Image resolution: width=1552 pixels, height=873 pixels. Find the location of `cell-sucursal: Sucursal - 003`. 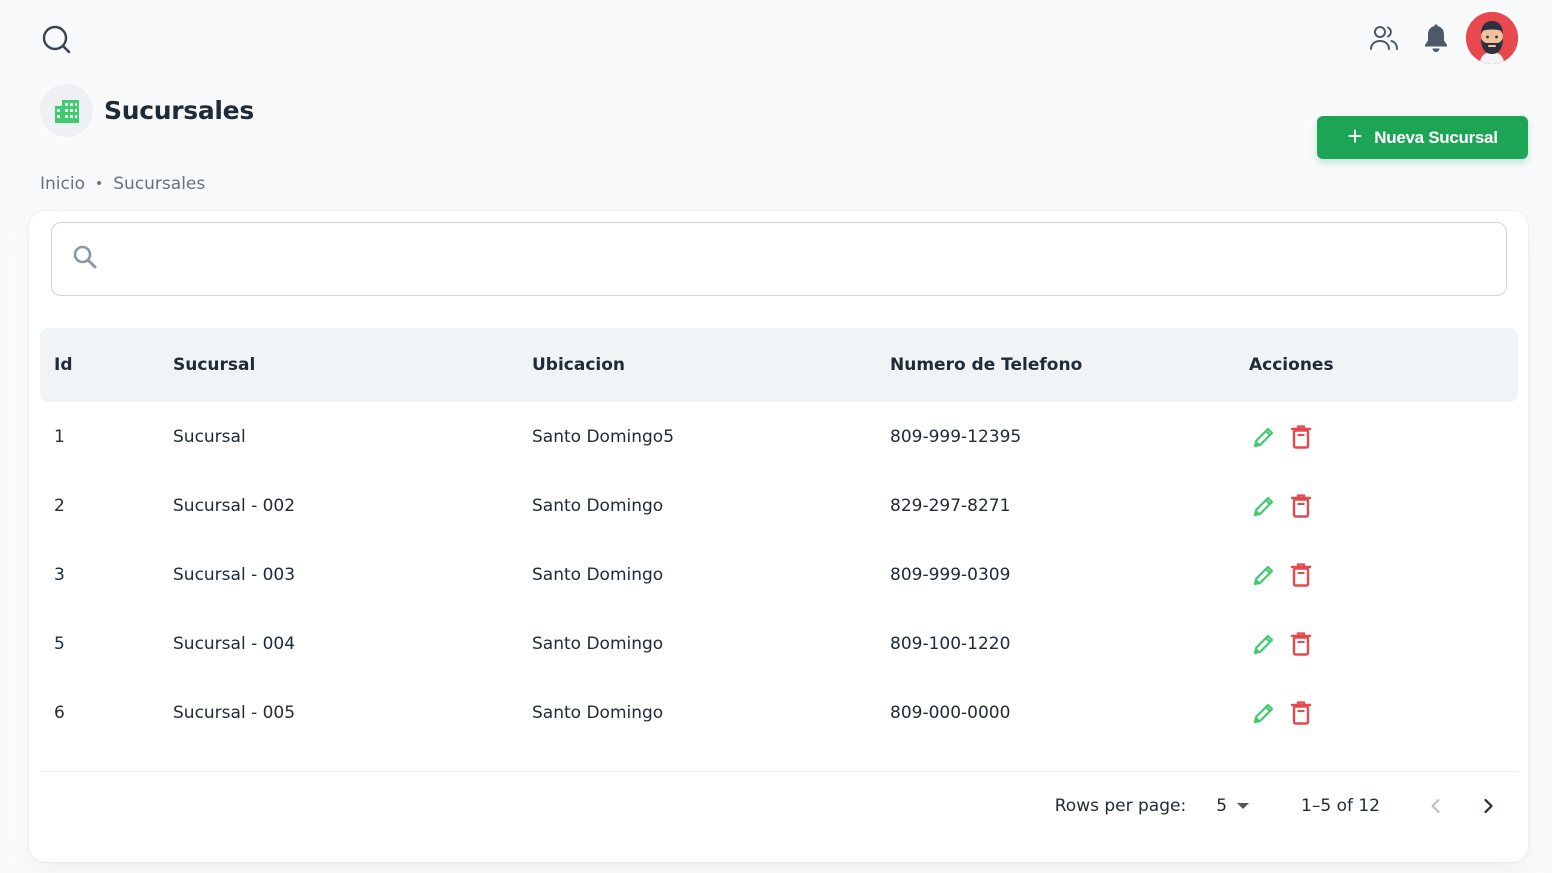

cell-sucursal: Sucursal - 003 is located at coordinates (234, 574).